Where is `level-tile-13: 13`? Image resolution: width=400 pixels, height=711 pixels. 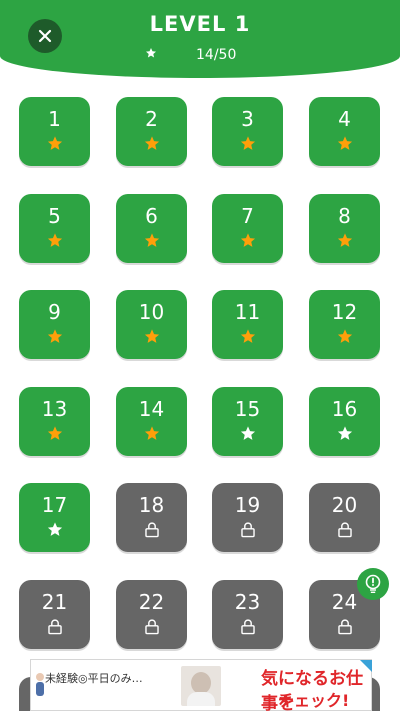 level-tile-13: 13 is located at coordinates (54, 421).